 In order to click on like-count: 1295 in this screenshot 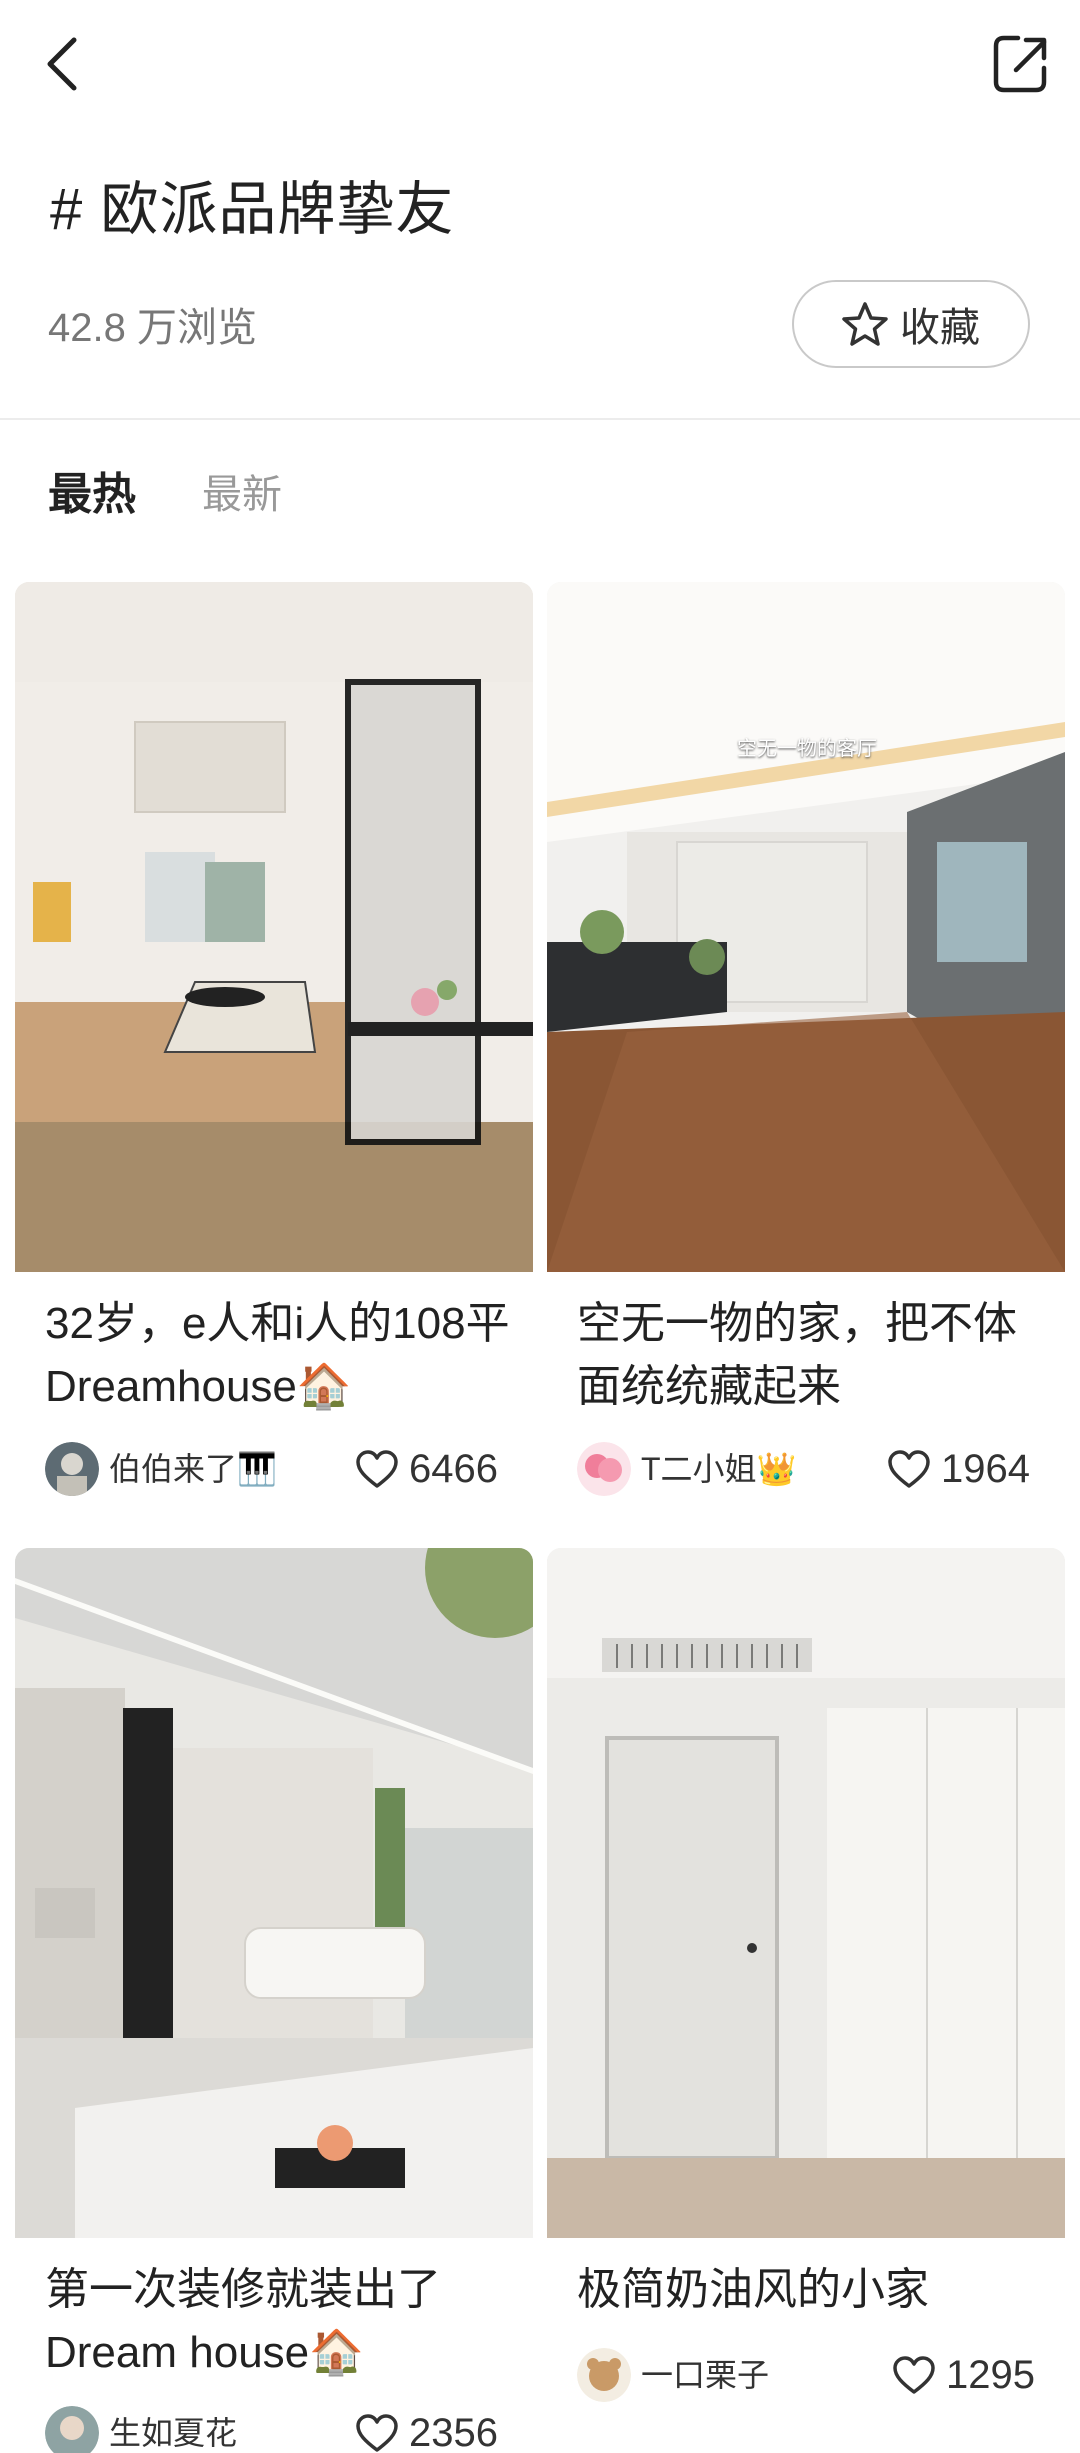, I will do `click(963, 2375)`.